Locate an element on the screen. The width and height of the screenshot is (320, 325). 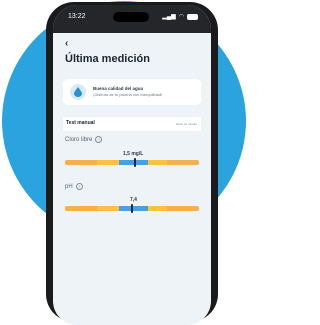
scale-marker-ph is located at coordinates (132, 208).